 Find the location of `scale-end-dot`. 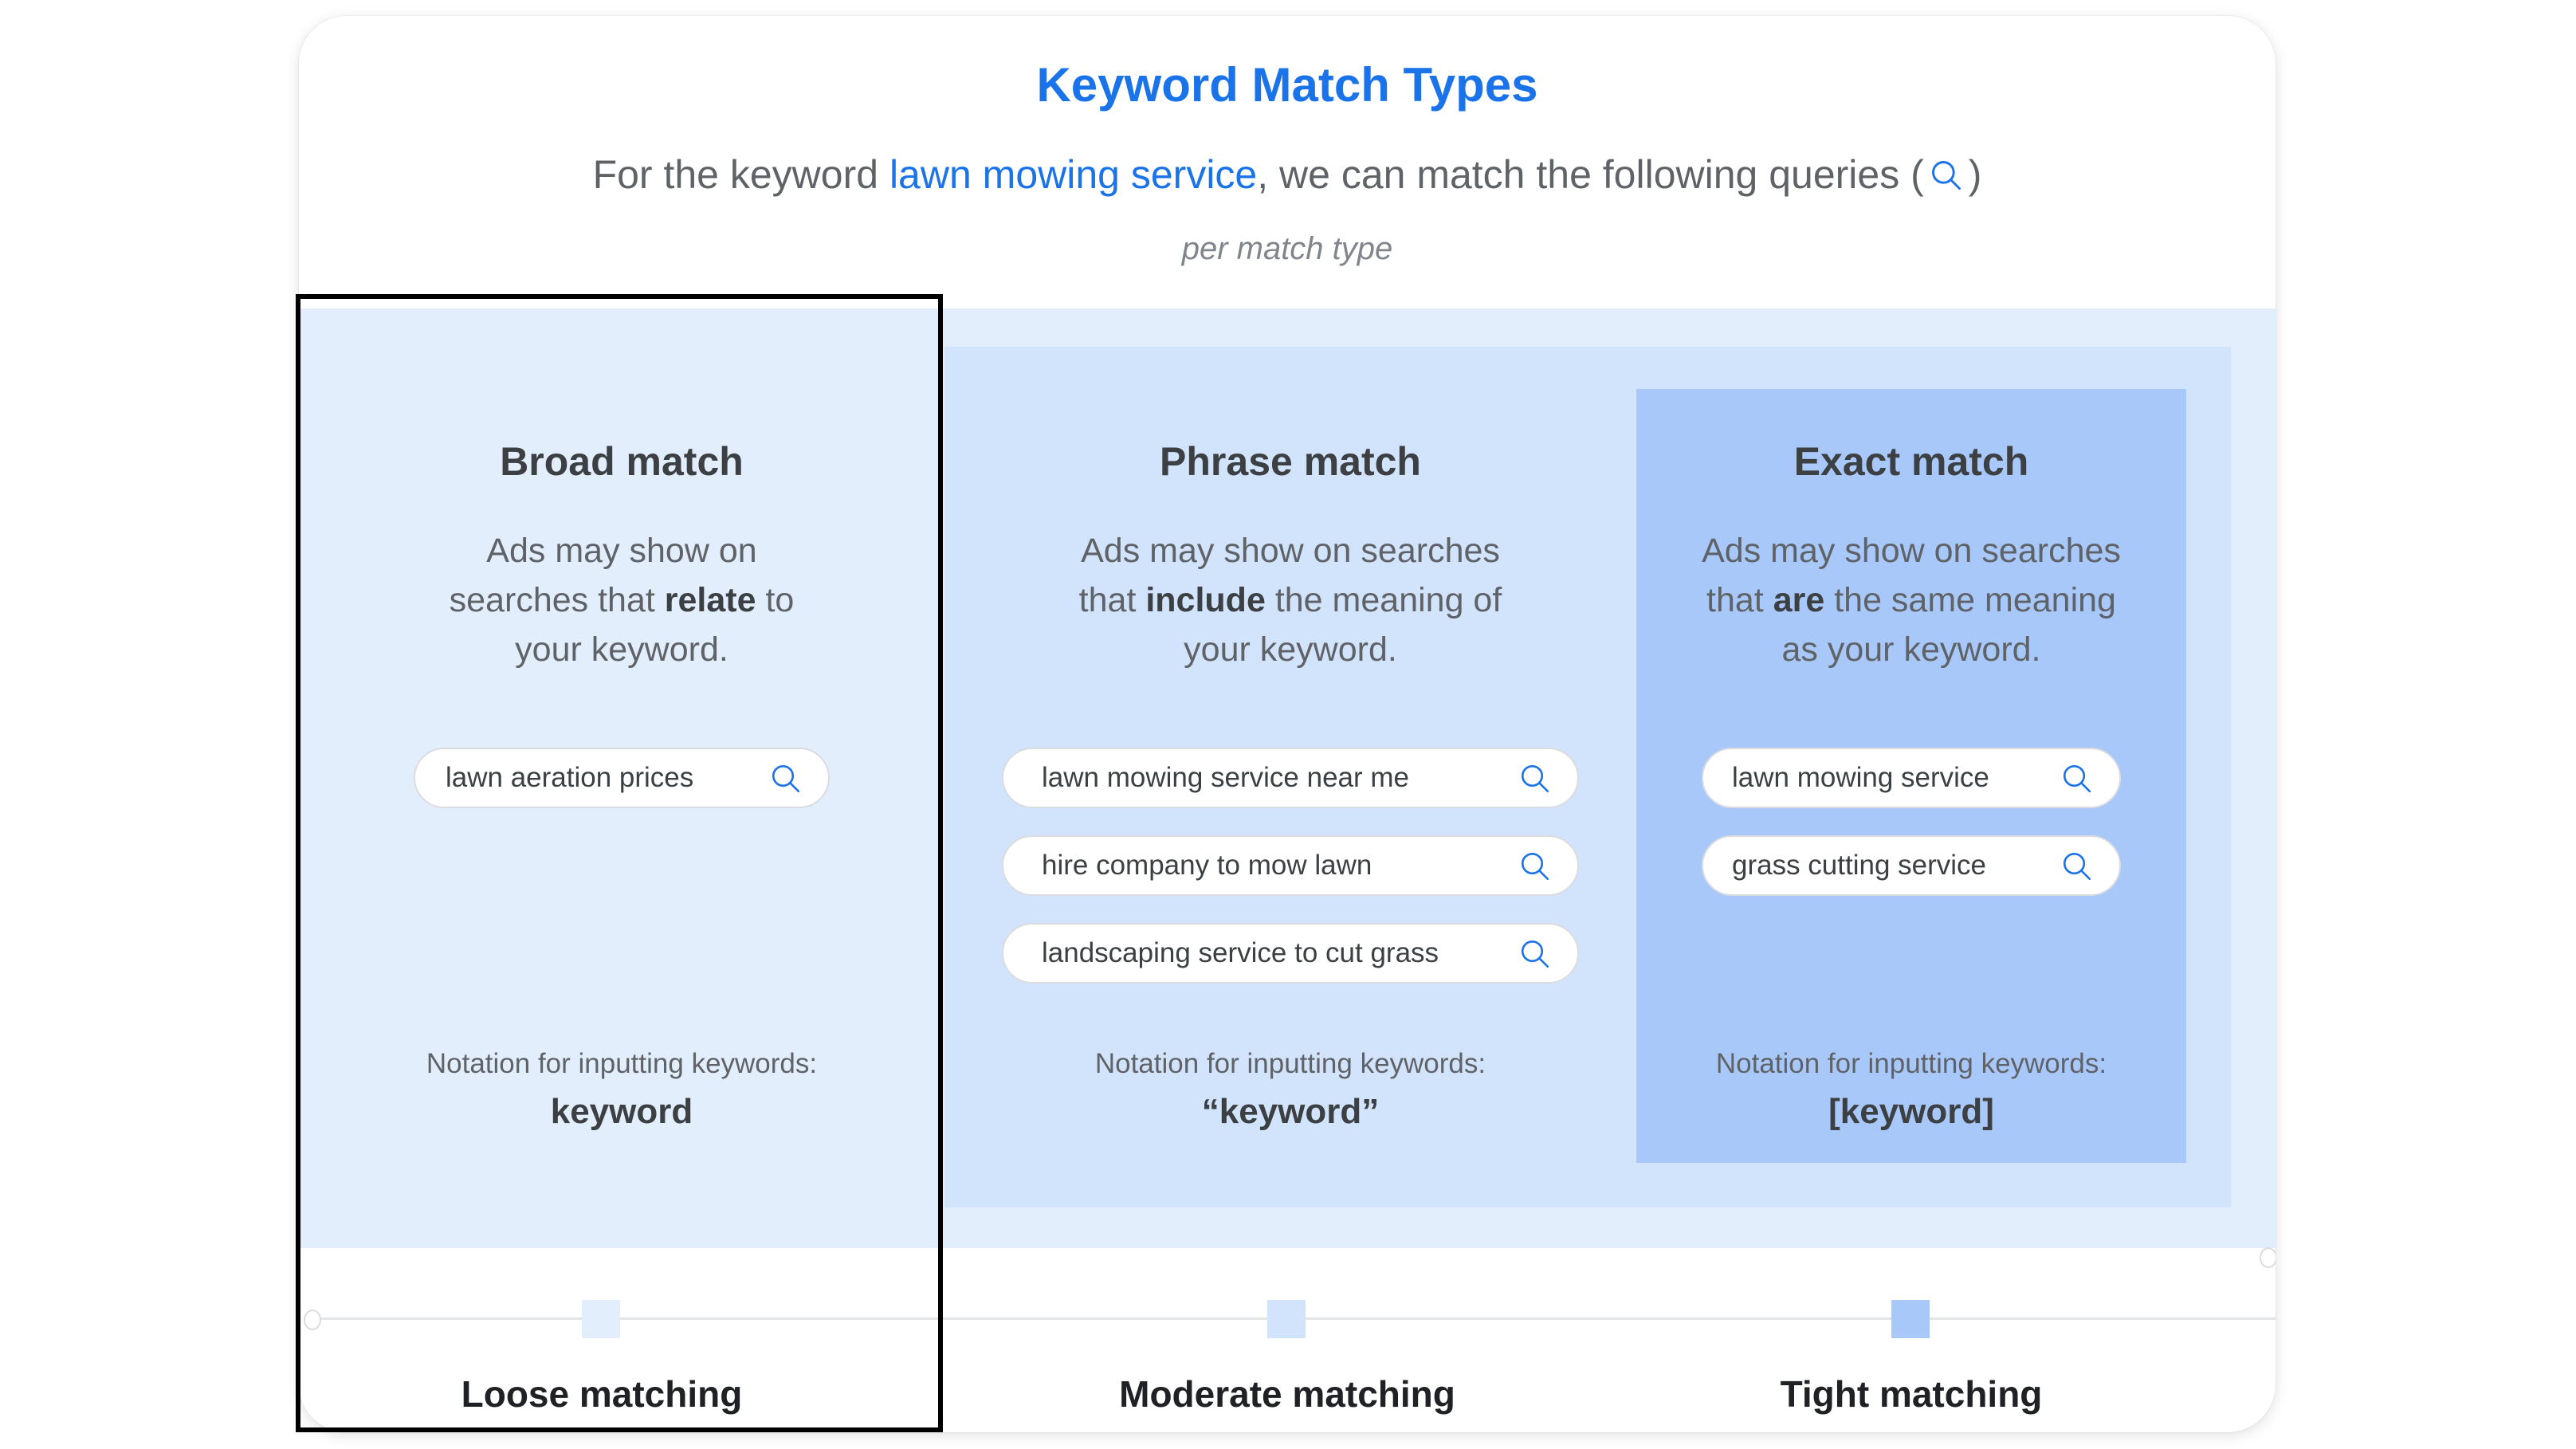

scale-end-dot is located at coordinates (2268, 1257).